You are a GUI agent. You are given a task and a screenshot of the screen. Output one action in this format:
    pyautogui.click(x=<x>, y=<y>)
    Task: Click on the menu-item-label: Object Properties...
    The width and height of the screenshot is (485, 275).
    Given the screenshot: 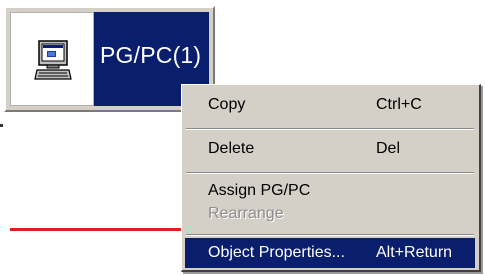 What is the action you would take?
    pyautogui.click(x=276, y=252)
    